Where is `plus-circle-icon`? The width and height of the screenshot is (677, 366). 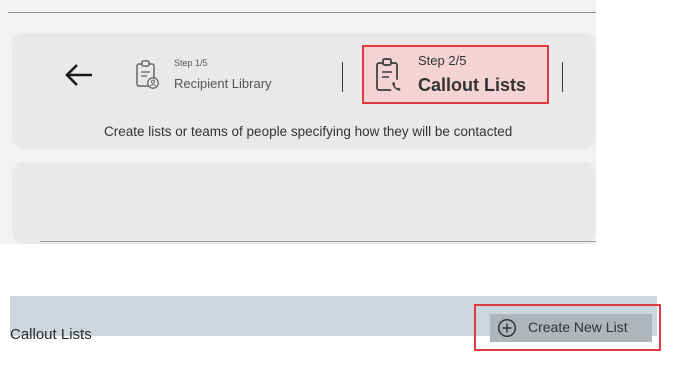
plus-circle-icon is located at coordinates (507, 328).